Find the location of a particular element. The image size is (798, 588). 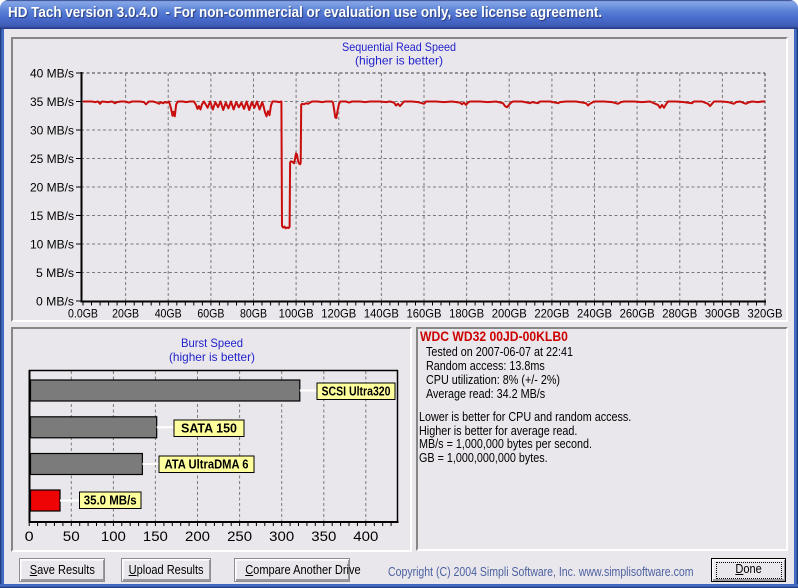

svg-text: 5 MB/s is located at coordinates (55, 273).